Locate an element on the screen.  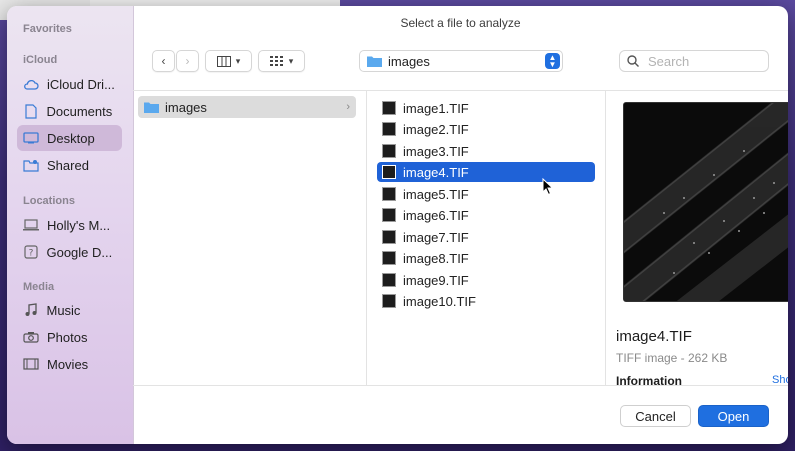
file-name: image9.TIF is located at coordinates (436, 280).